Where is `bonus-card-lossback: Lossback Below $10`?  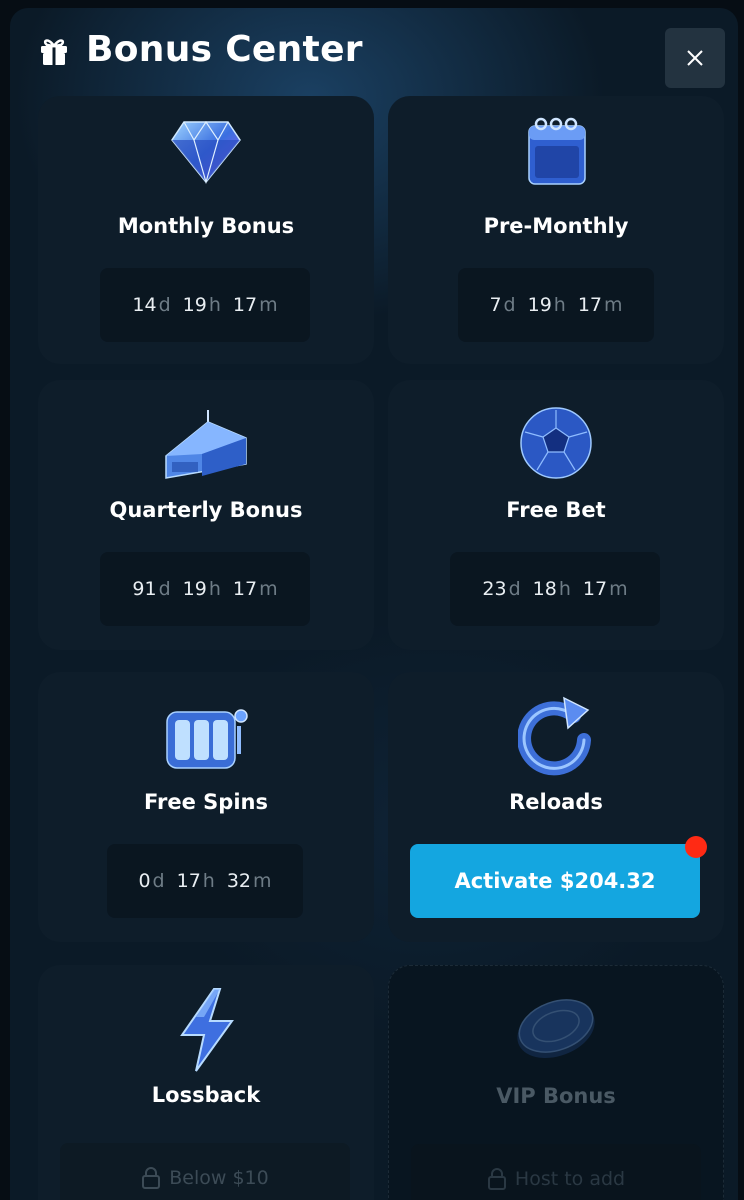 bonus-card-lossback: Lossback Below $10 is located at coordinates (206, 1082).